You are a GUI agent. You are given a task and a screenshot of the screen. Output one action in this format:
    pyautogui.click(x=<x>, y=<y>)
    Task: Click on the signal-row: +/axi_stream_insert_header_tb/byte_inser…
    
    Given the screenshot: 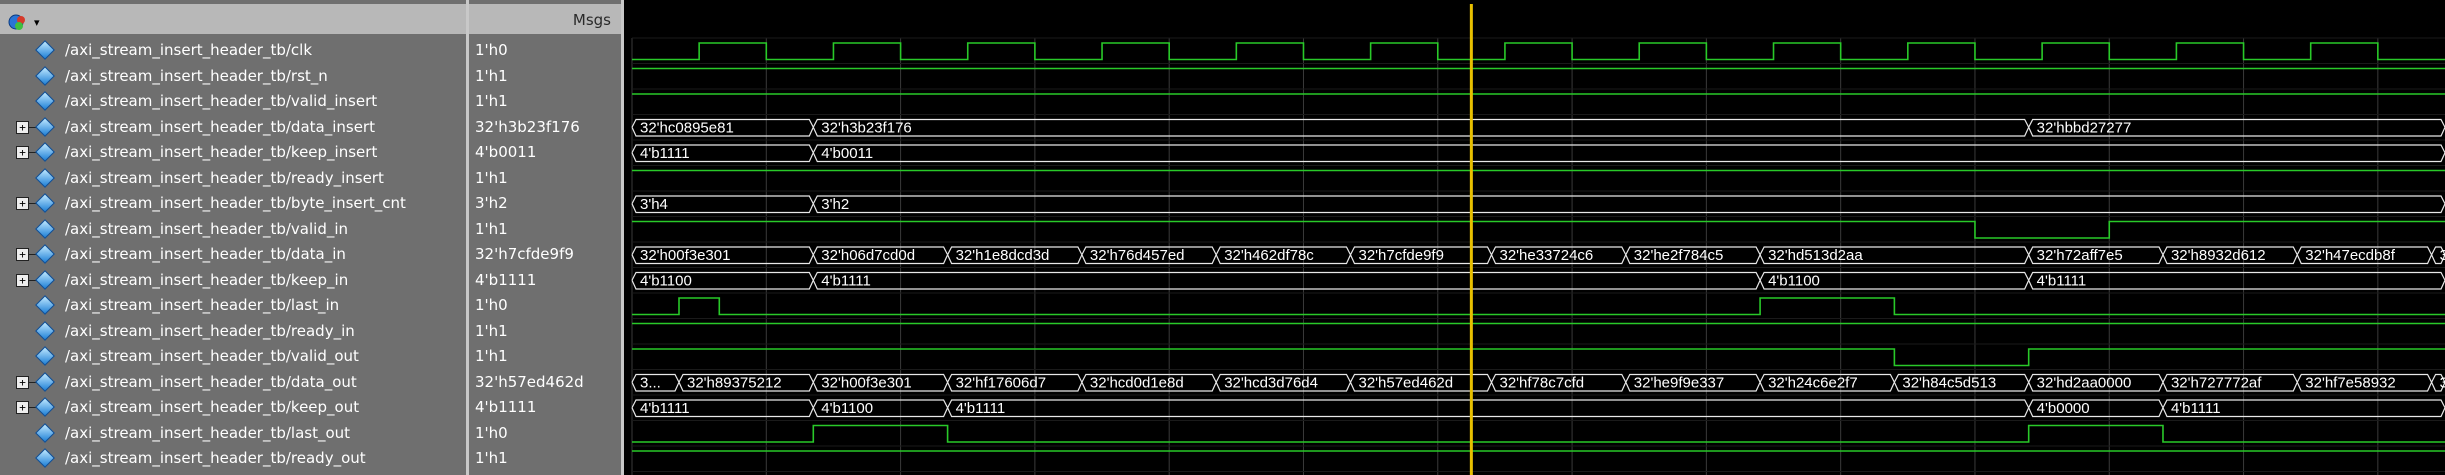 What is the action you would take?
    pyautogui.click(x=233, y=203)
    